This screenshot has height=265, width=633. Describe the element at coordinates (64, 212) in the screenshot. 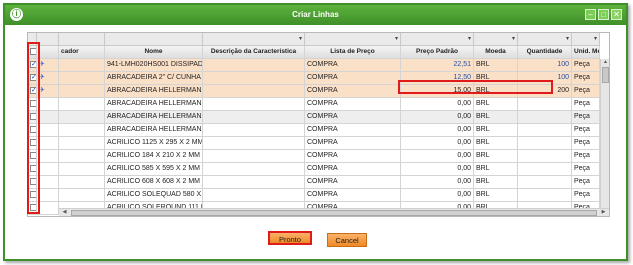

I see `scroll-left-icon: ◀` at that location.